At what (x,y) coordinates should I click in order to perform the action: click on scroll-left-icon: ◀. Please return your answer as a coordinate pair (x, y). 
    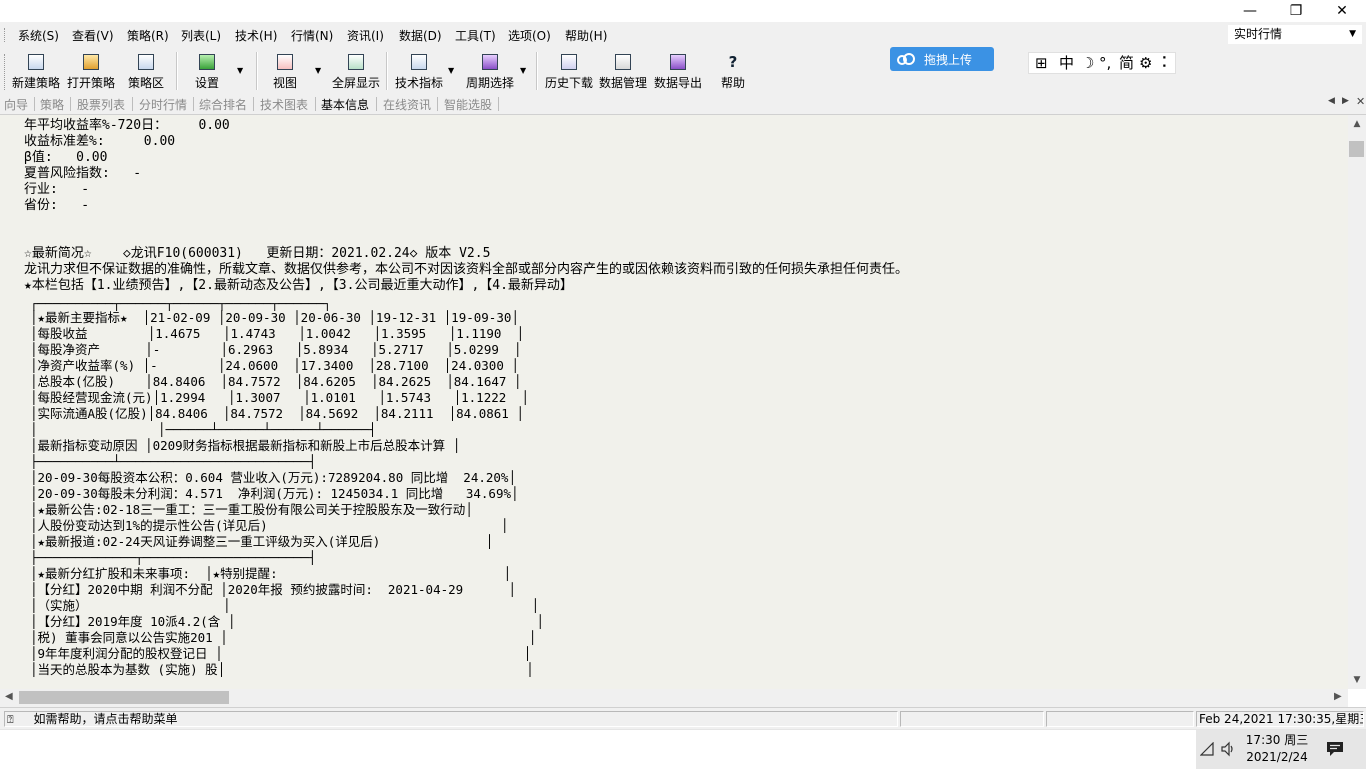
    Looking at the image, I should click on (9, 696).